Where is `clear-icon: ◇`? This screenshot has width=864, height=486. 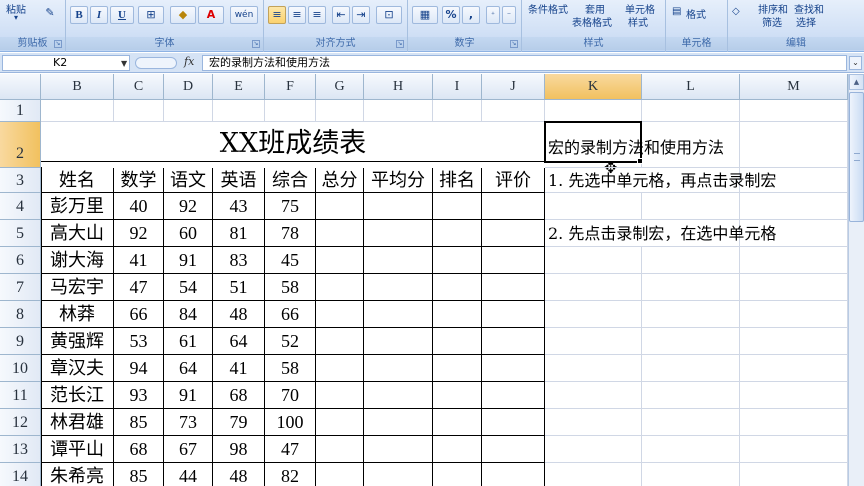 clear-icon: ◇ is located at coordinates (736, 11).